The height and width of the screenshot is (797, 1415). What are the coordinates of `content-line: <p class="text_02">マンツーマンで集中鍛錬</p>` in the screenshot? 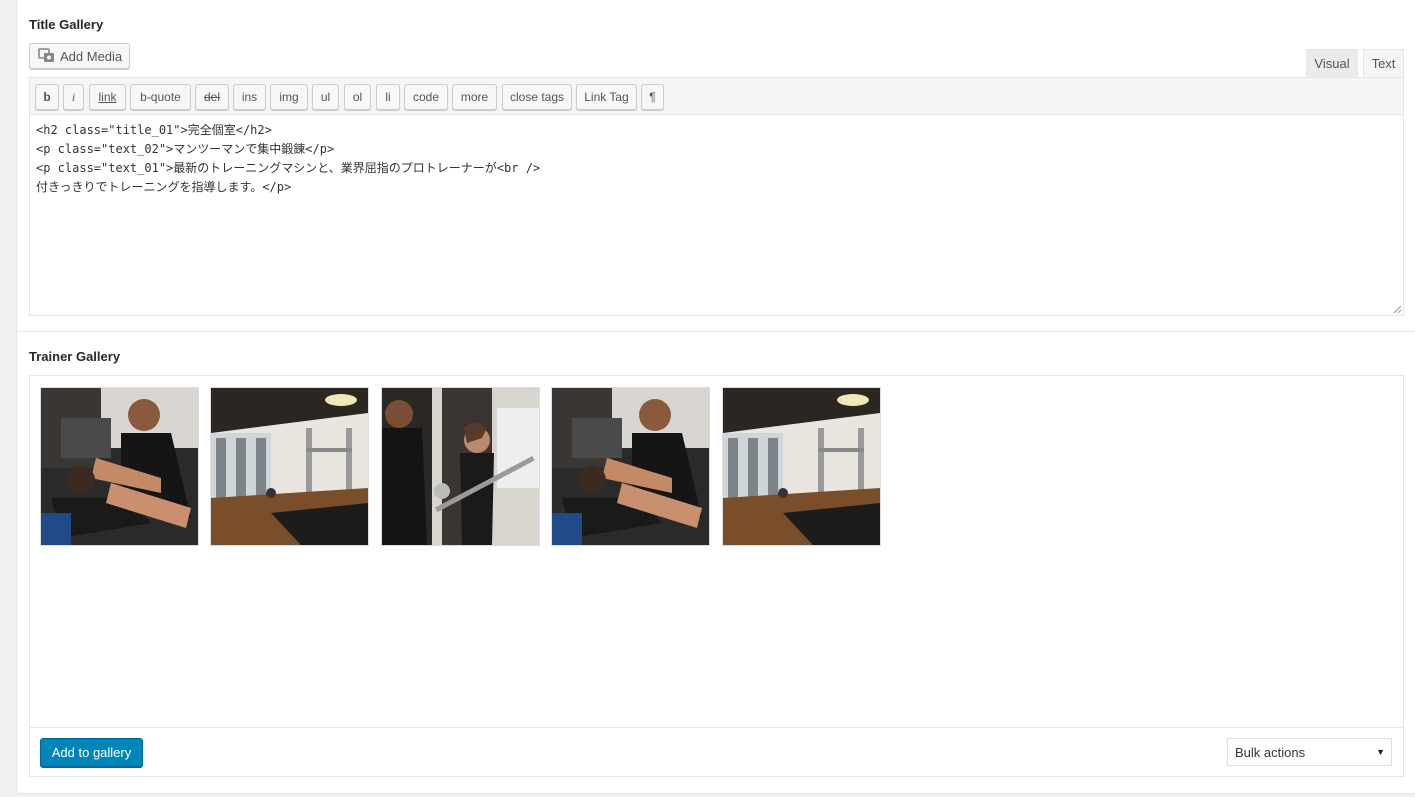 It's located at (185, 149).